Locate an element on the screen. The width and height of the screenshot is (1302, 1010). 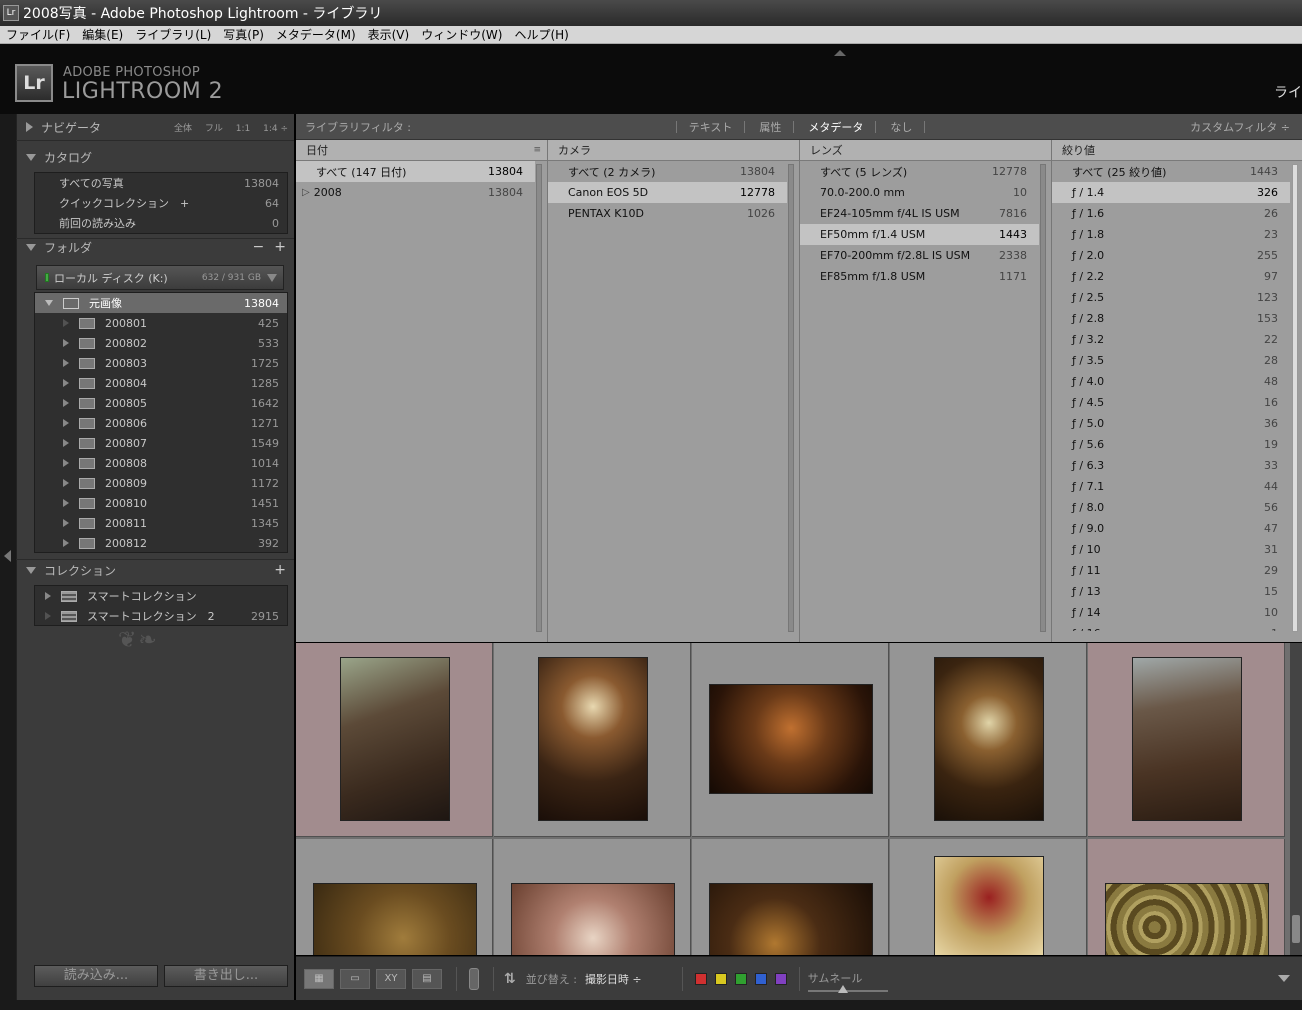
catalog-item-previous-import: 前回の読み込み 0 is located at coordinates (161, 223).